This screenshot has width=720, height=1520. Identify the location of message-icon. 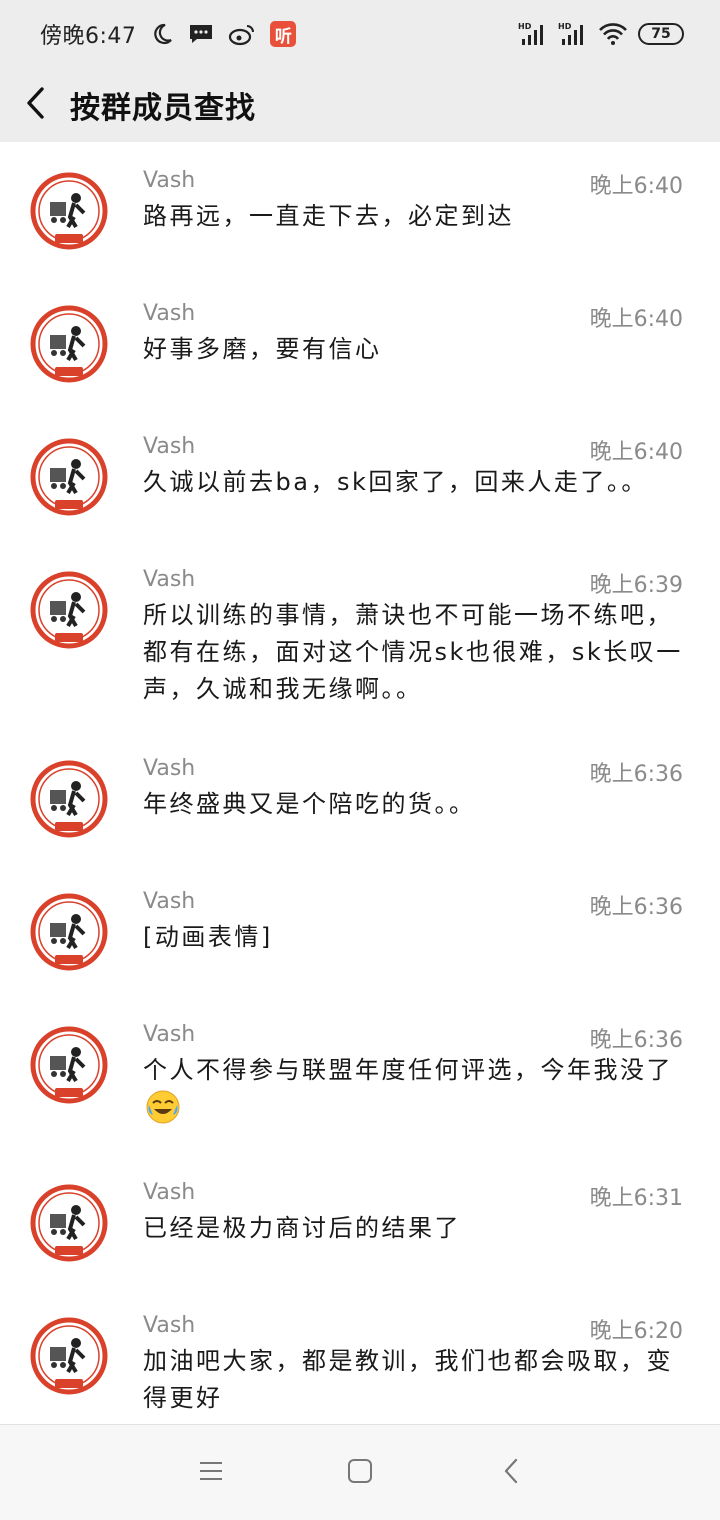
(201, 34).